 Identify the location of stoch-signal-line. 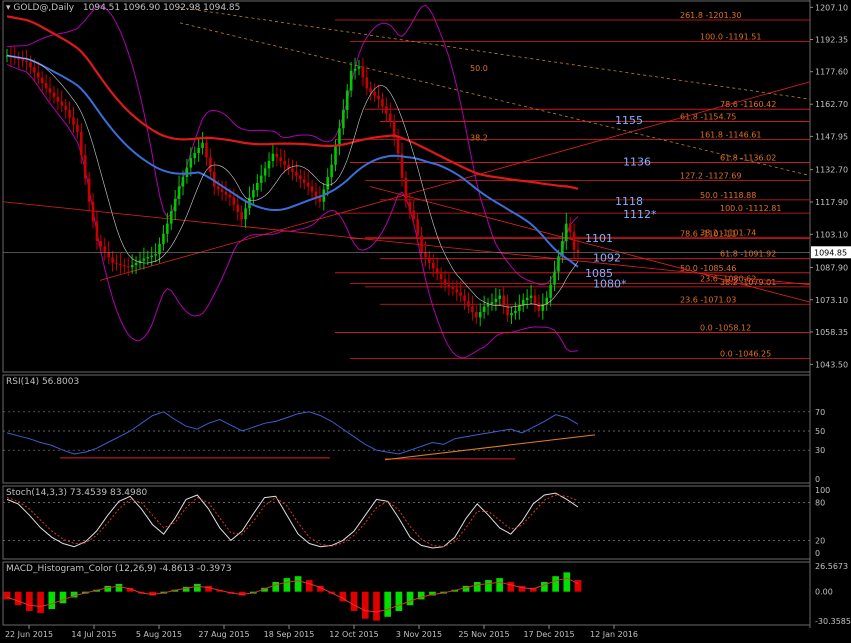
(292, 521).